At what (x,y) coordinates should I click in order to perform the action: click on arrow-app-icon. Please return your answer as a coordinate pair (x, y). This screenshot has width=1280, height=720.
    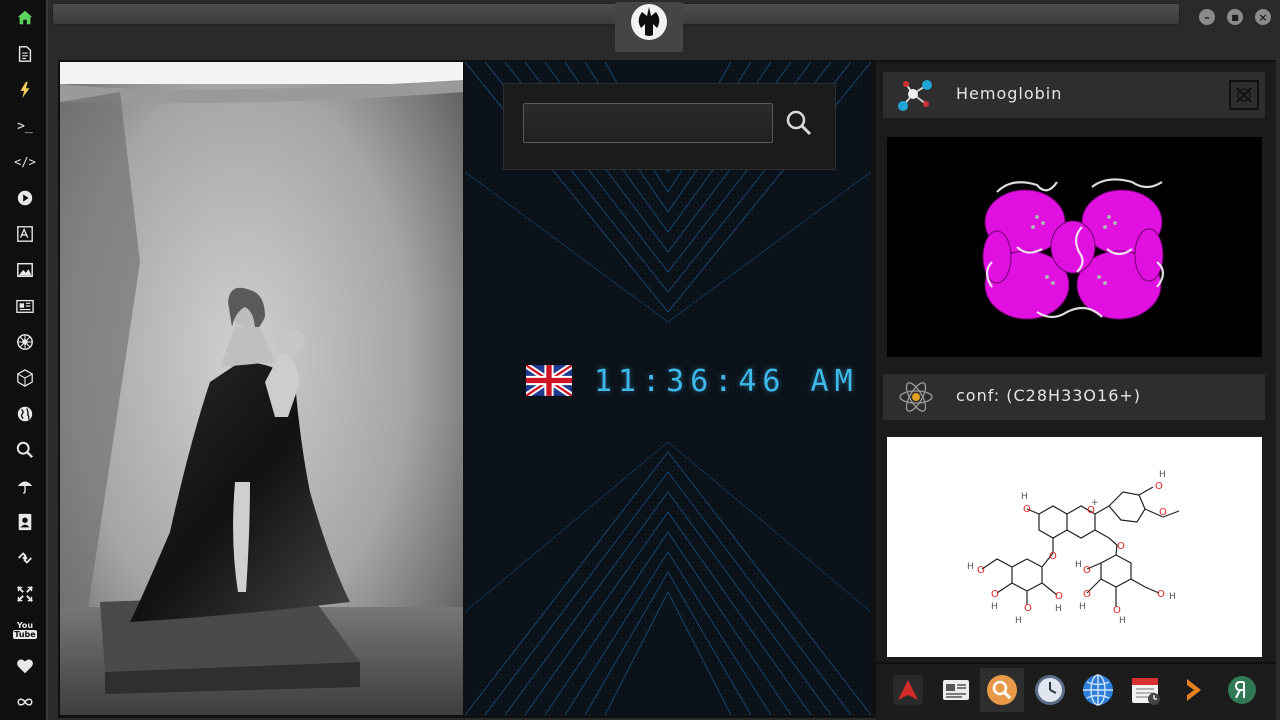
    Looking at the image, I should click on (1194, 690).